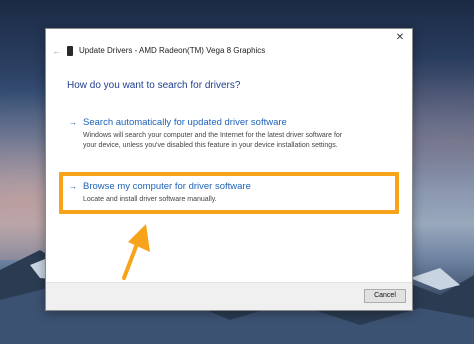 The height and width of the screenshot is (344, 474). Describe the element at coordinates (400, 38) in the screenshot. I see `close-button: ✕` at that location.